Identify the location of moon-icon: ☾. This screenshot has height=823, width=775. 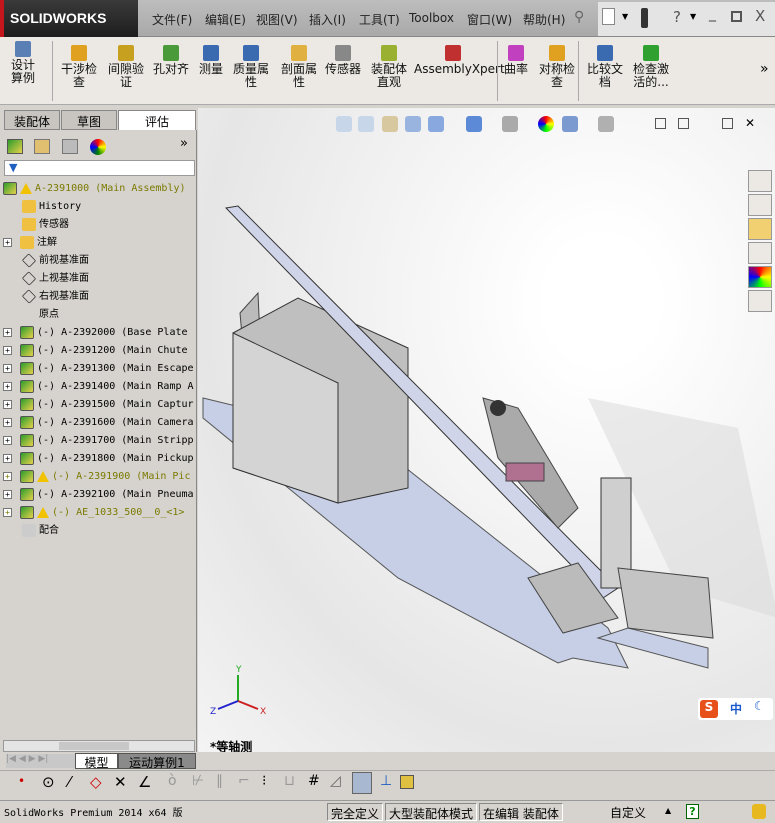
(759, 706).